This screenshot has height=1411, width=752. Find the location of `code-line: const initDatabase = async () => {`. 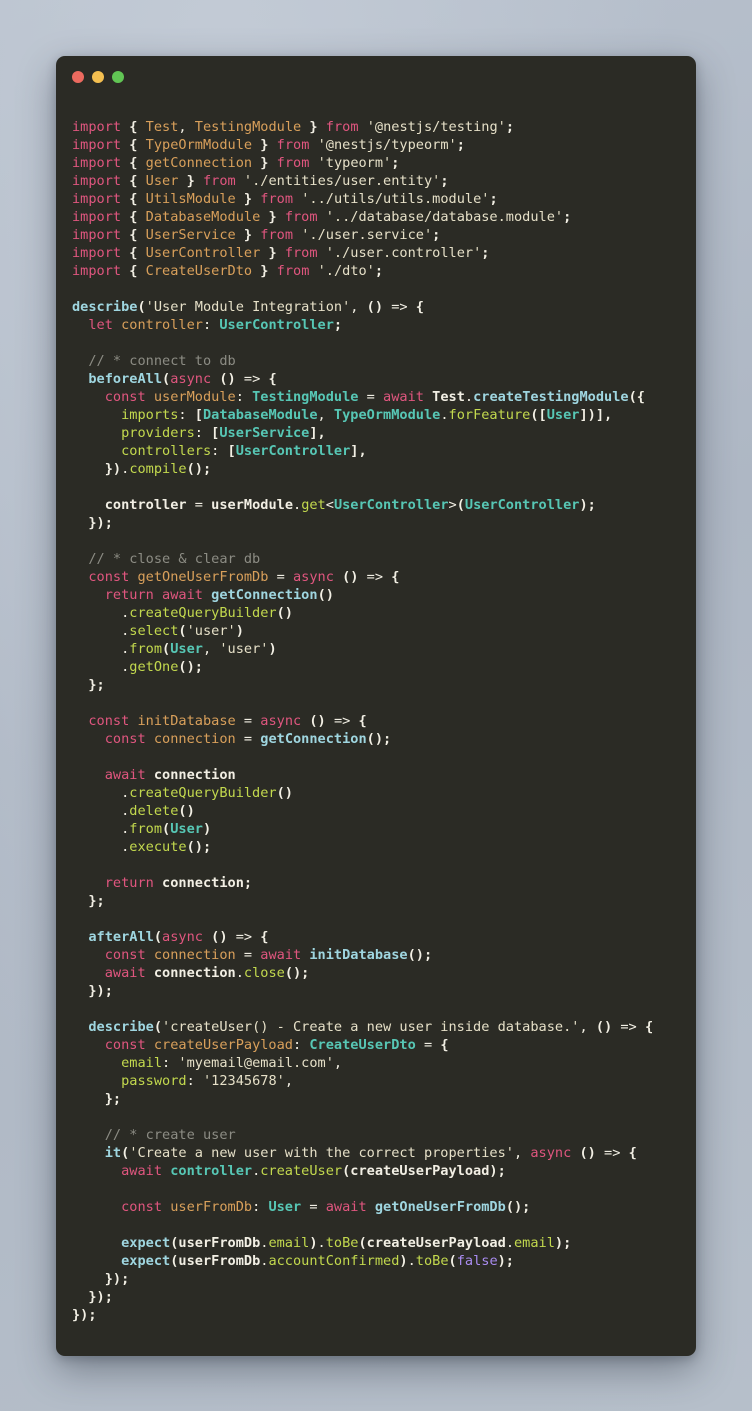

code-line: const initDatabase = async () => { is located at coordinates (227, 721).